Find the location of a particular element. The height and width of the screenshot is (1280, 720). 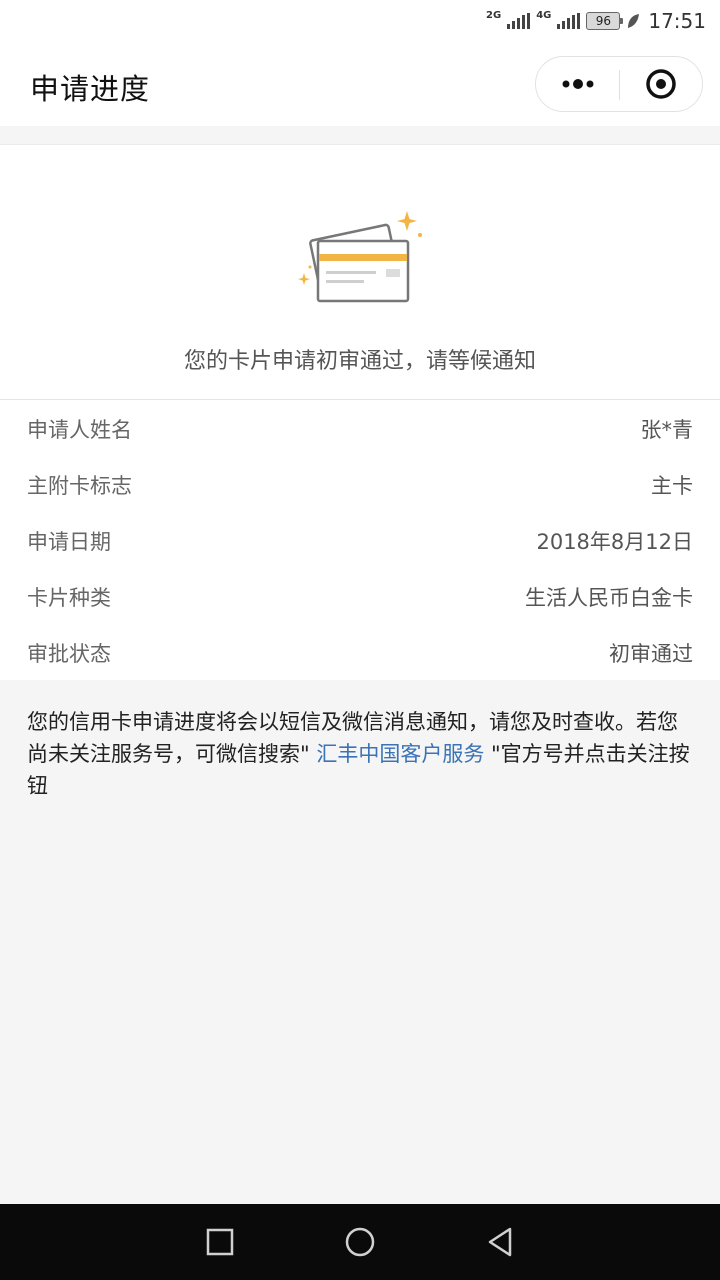

credit-card-icon is located at coordinates (360, 257).